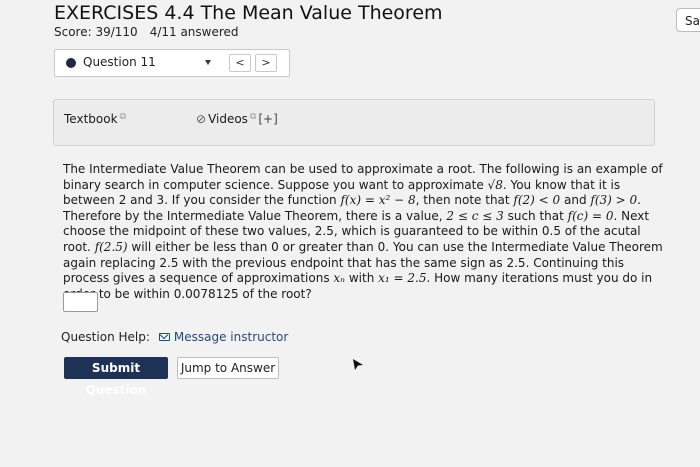 This screenshot has width=700, height=467. What do you see at coordinates (231, 337) in the screenshot?
I see `message-instructor-link: Message instructor` at bounding box center [231, 337].